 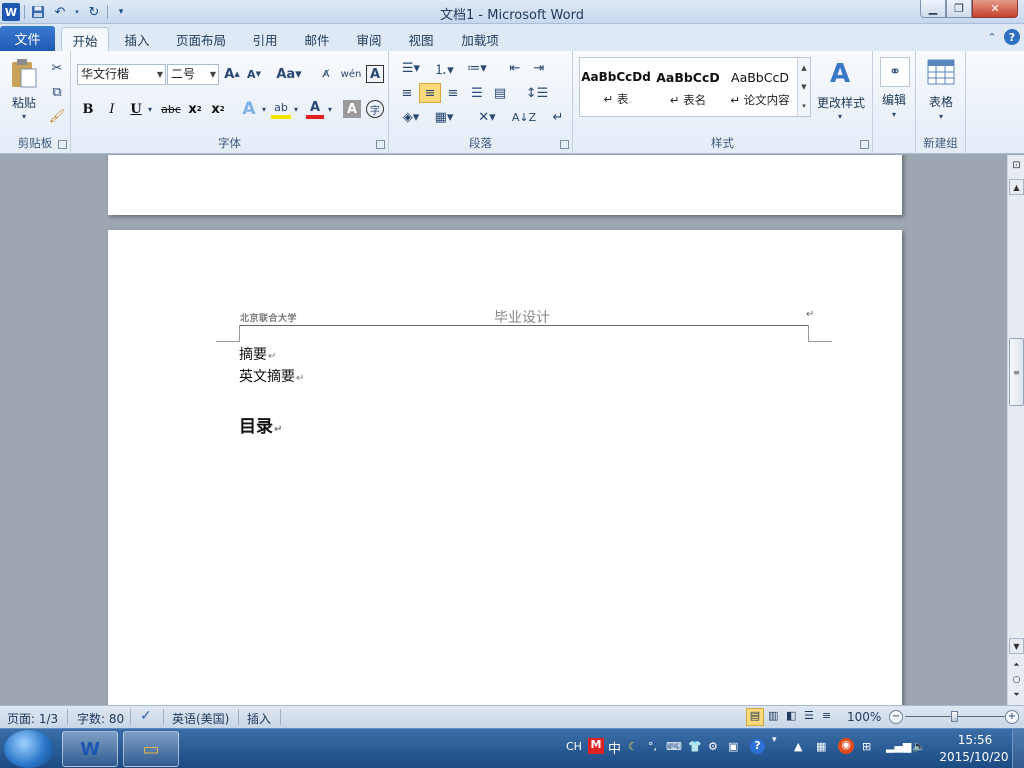 I want to click on tab-addins: 加载项, so click(x=480, y=39).